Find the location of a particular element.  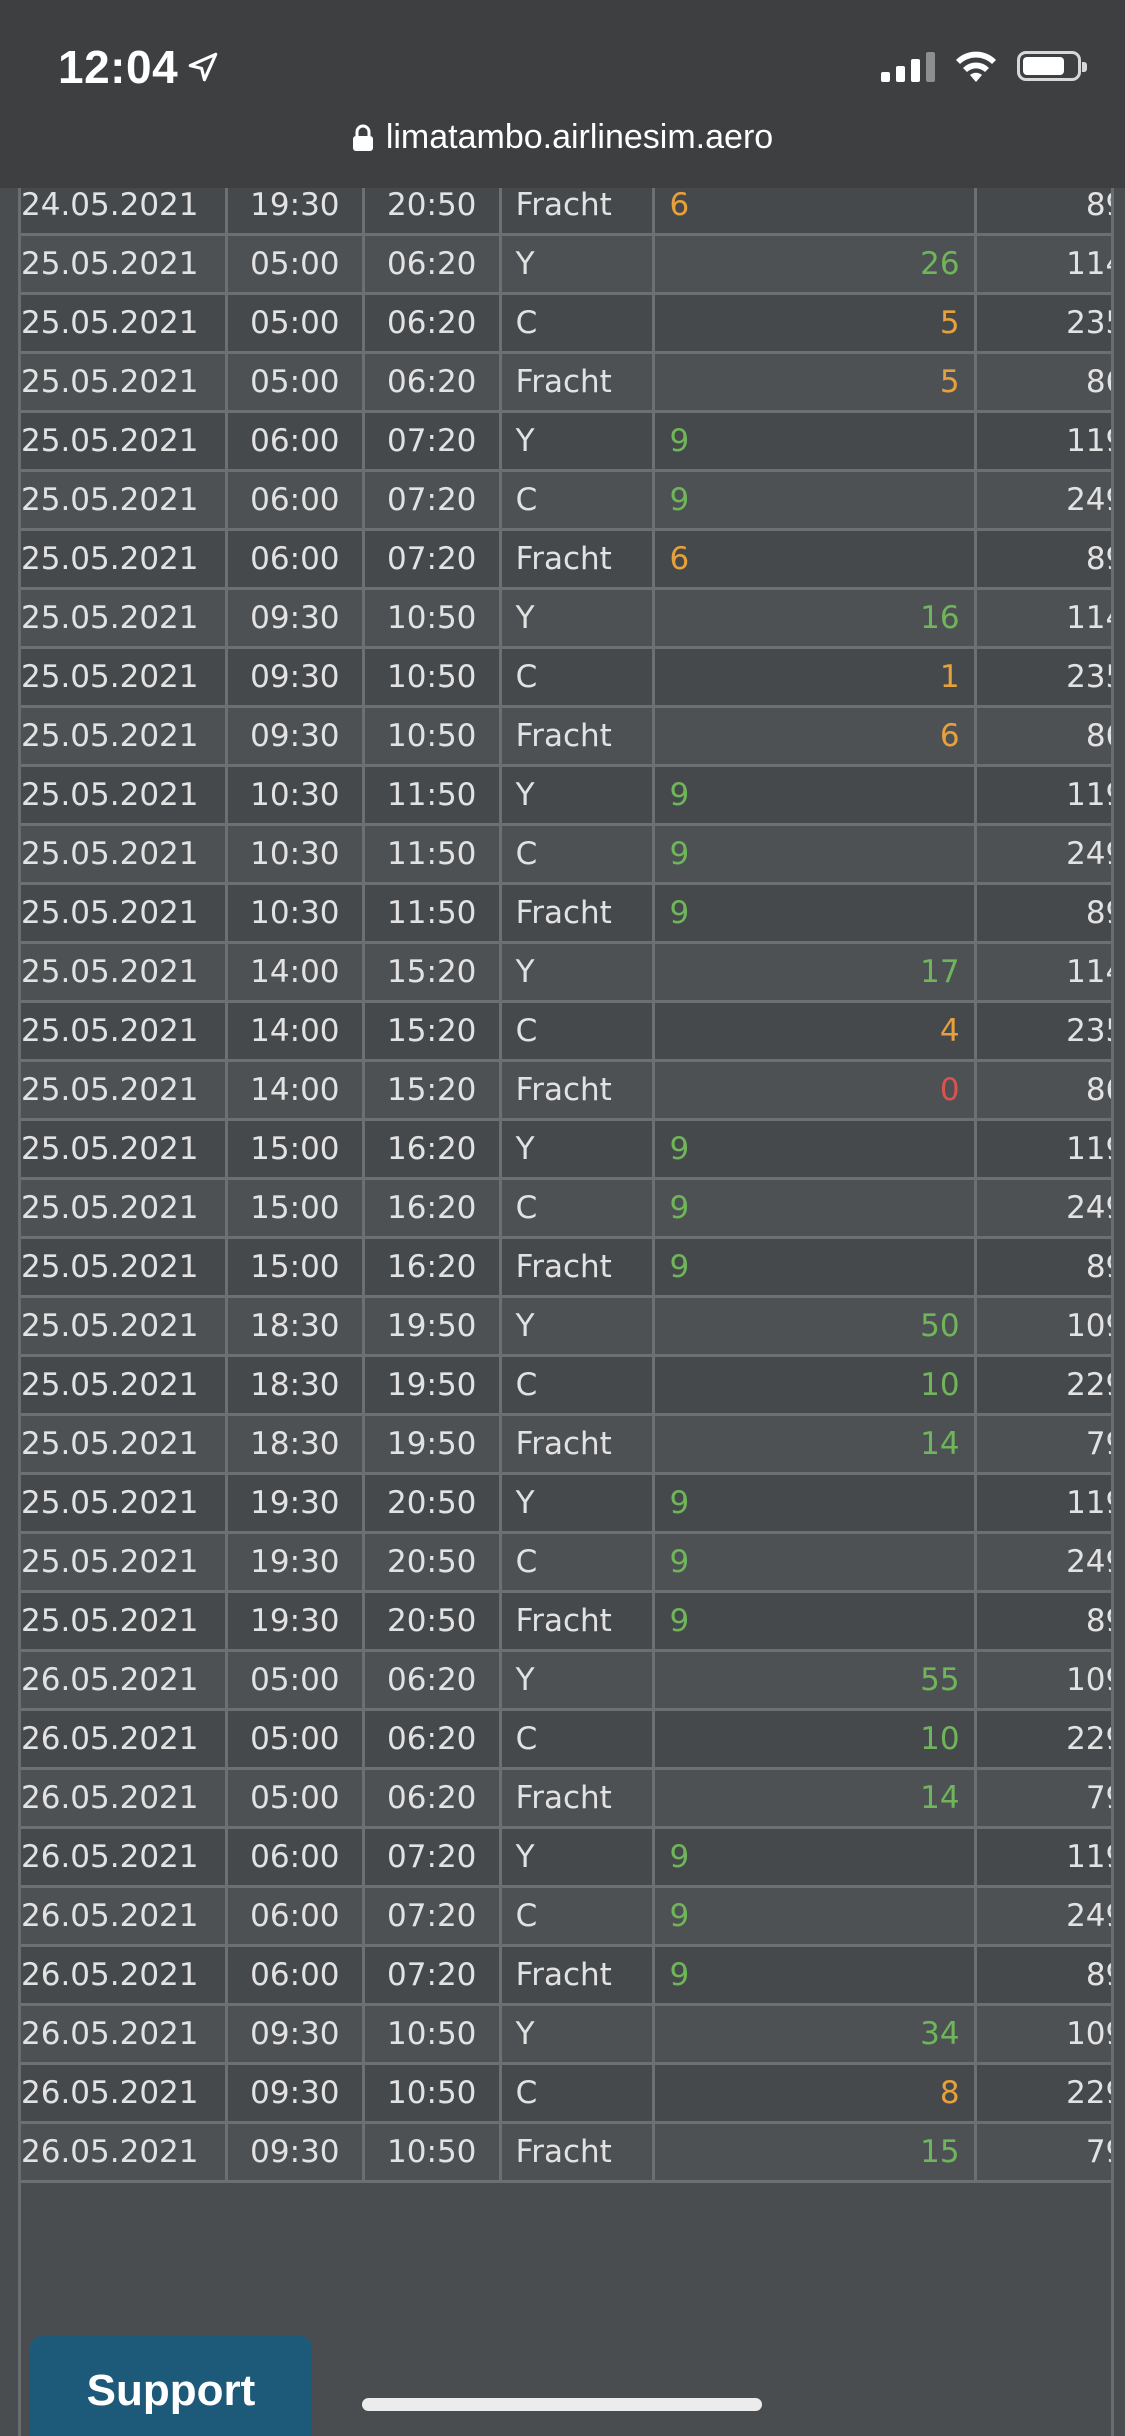

seats-cell: 14 is located at coordinates (814, 1798).